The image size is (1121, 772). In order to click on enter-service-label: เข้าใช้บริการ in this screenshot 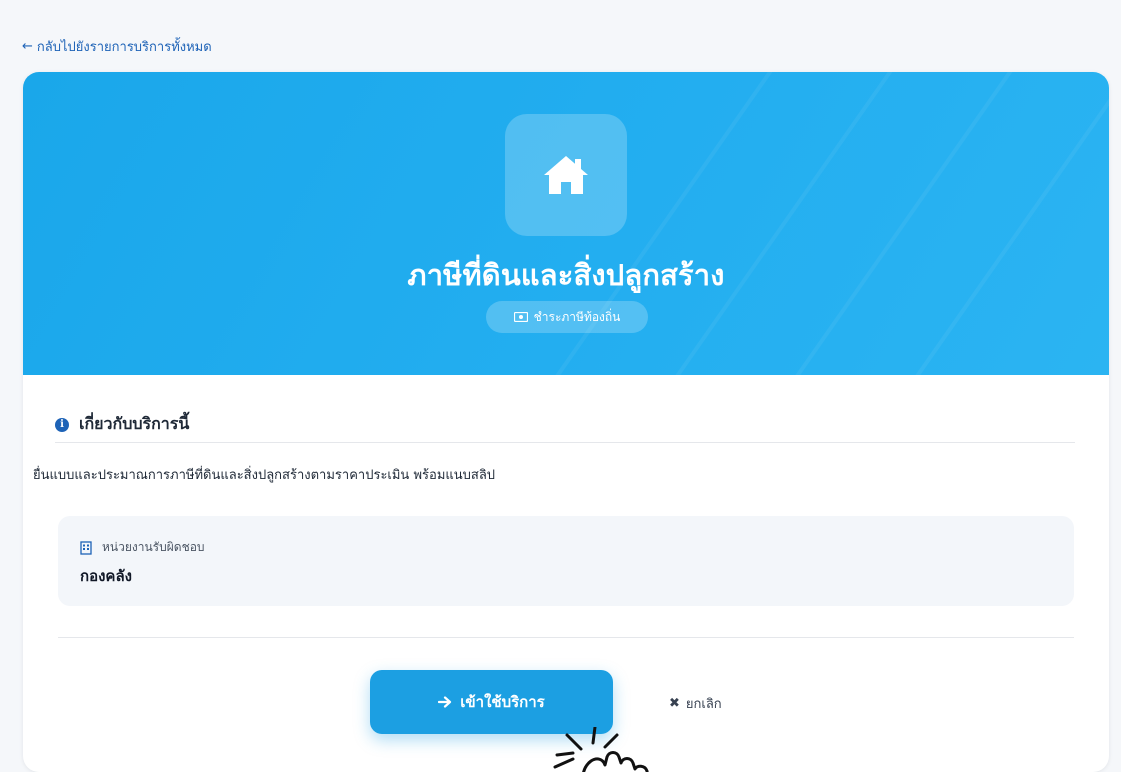, I will do `click(502, 702)`.